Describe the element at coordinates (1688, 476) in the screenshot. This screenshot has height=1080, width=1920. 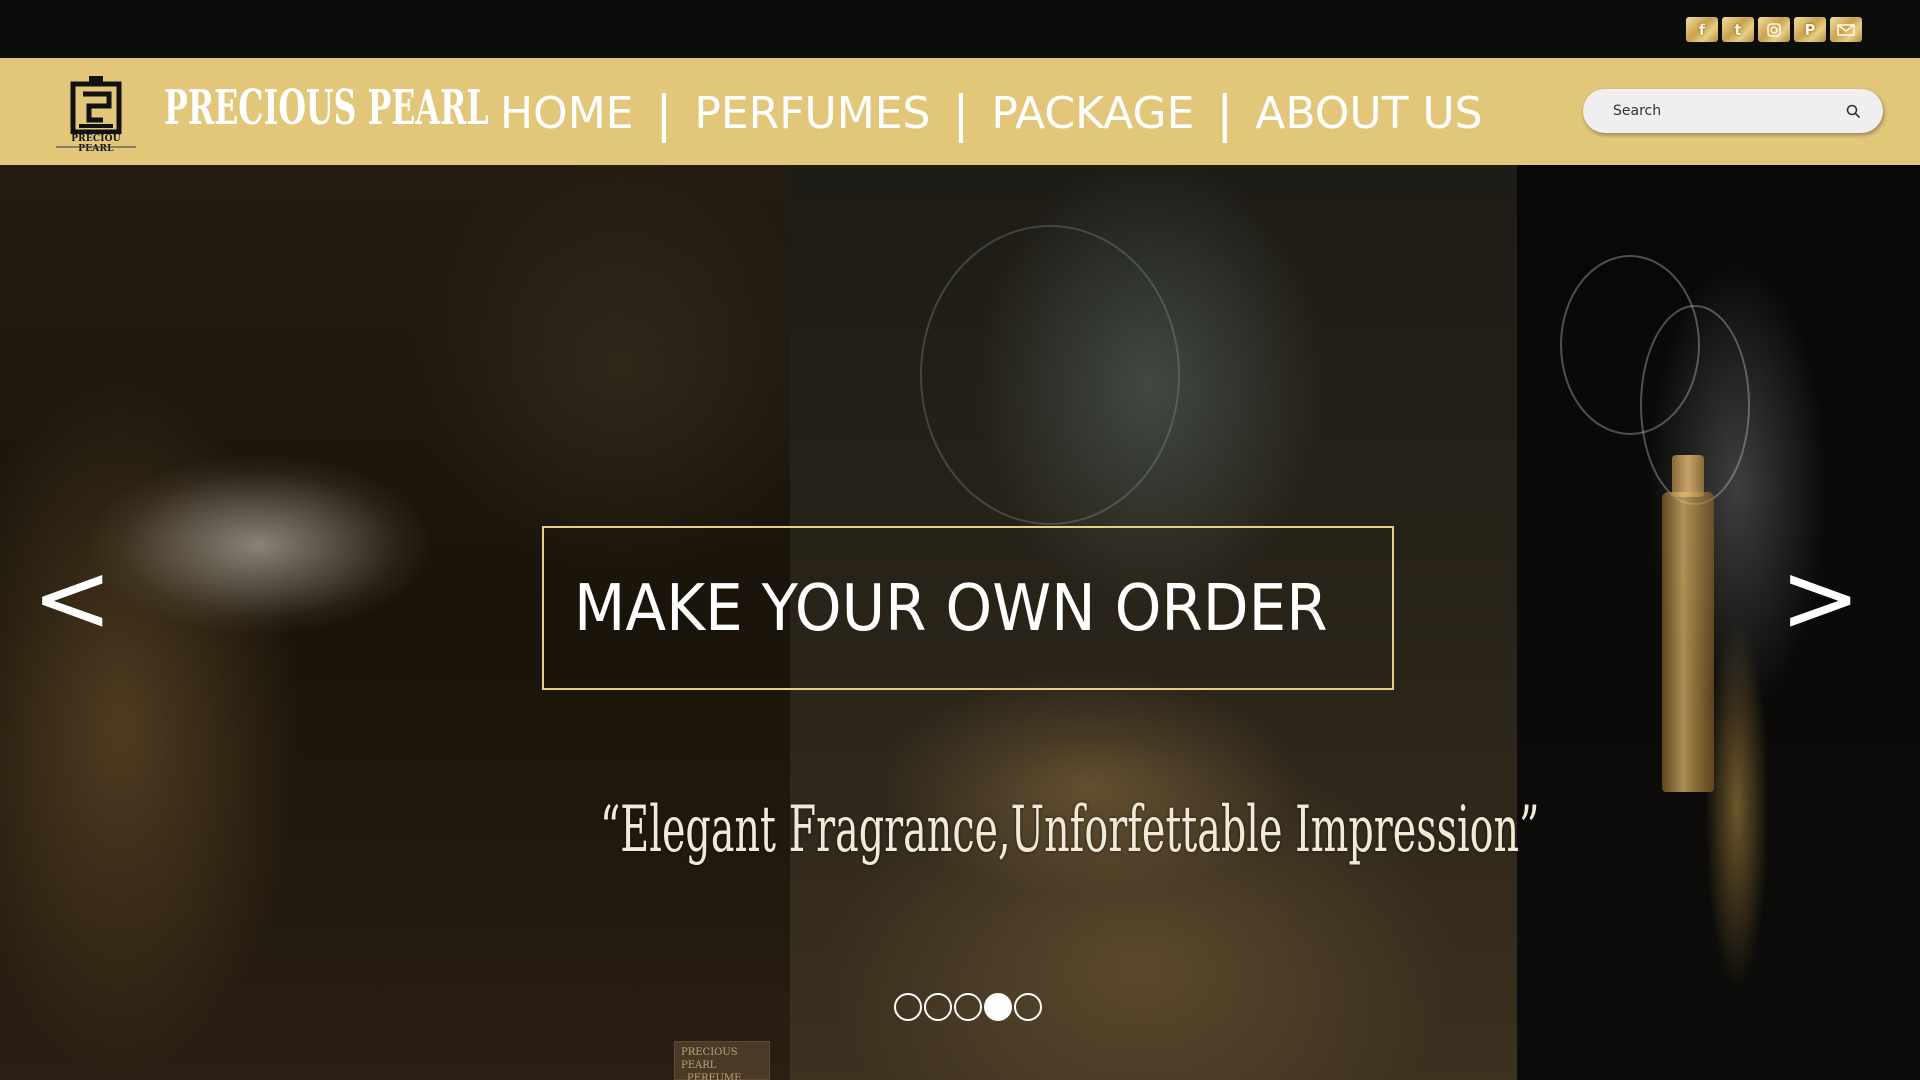
I see `bottle-cork` at that location.